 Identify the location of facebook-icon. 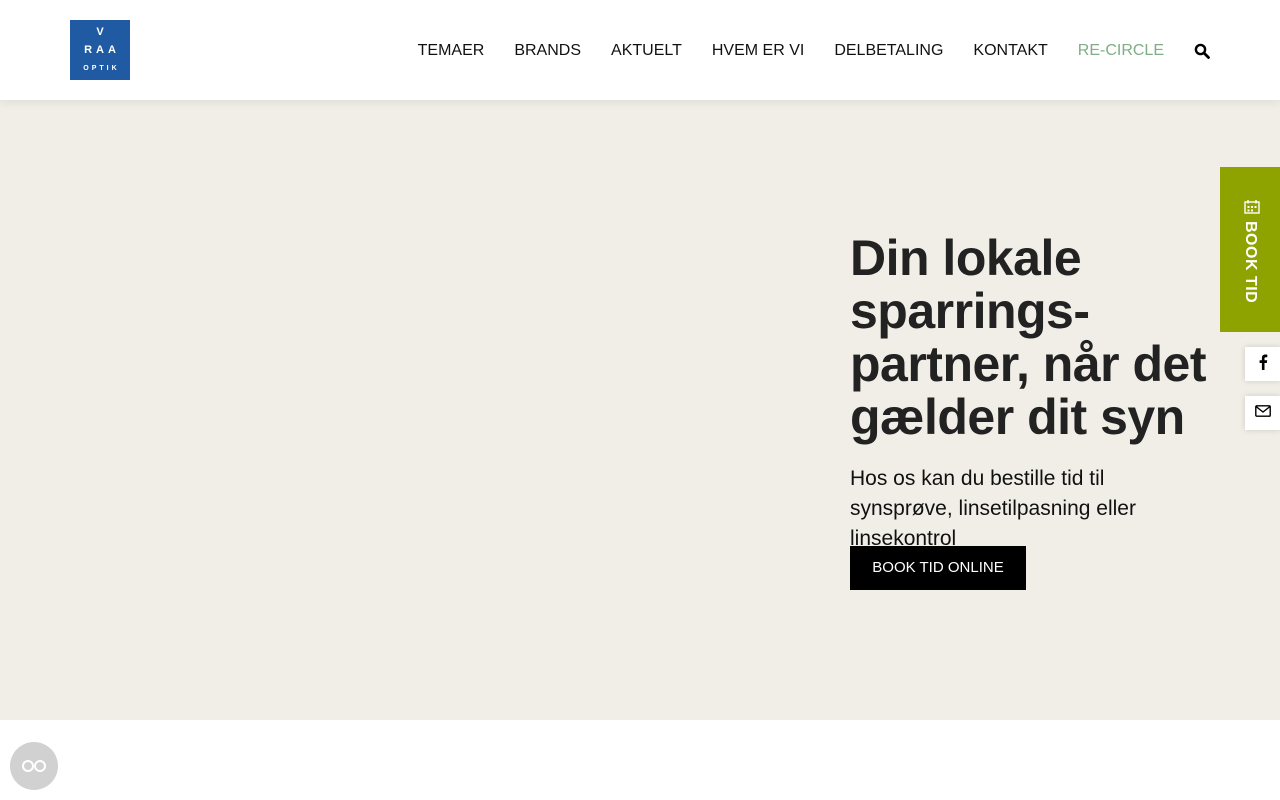
(1263, 364).